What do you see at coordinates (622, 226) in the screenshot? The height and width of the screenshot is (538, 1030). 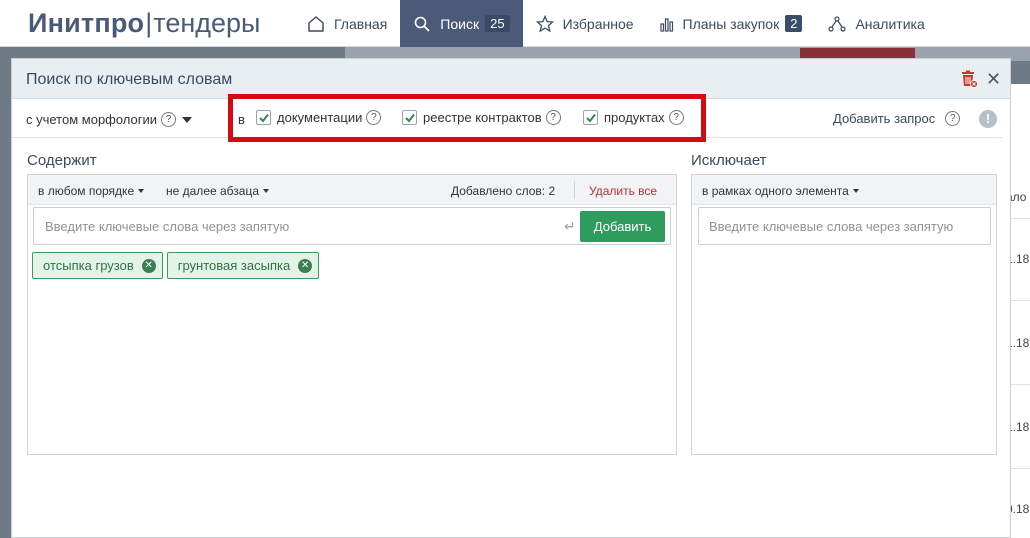 I see `add-keyword-button: Добавить` at bounding box center [622, 226].